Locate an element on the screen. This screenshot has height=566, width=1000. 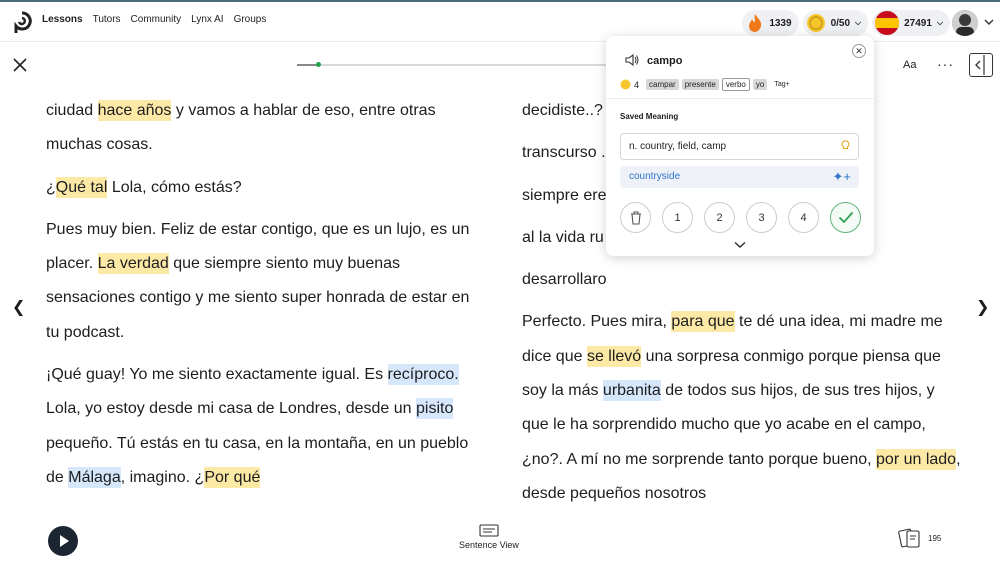
cards-count: 195 is located at coordinates (935, 538).